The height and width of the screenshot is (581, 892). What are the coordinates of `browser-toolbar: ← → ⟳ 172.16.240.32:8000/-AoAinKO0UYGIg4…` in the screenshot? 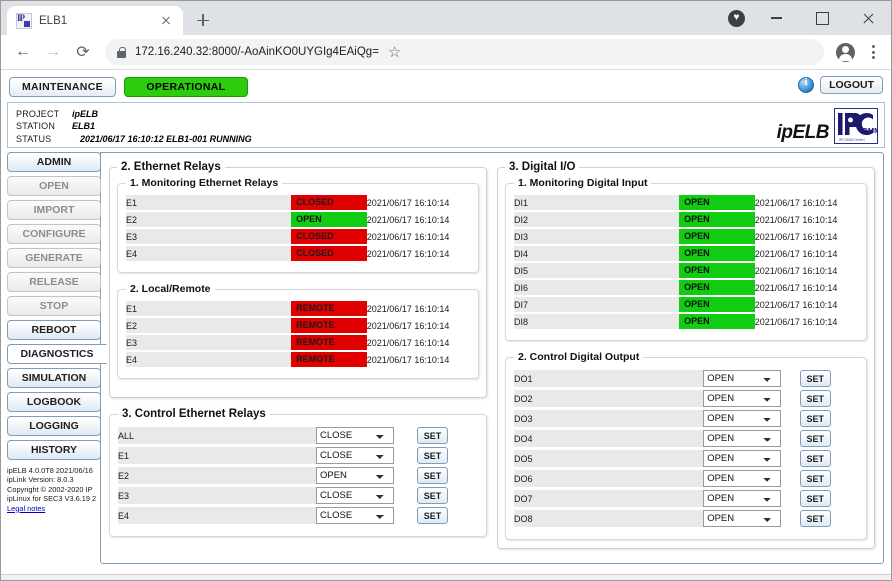 It's located at (446, 52).